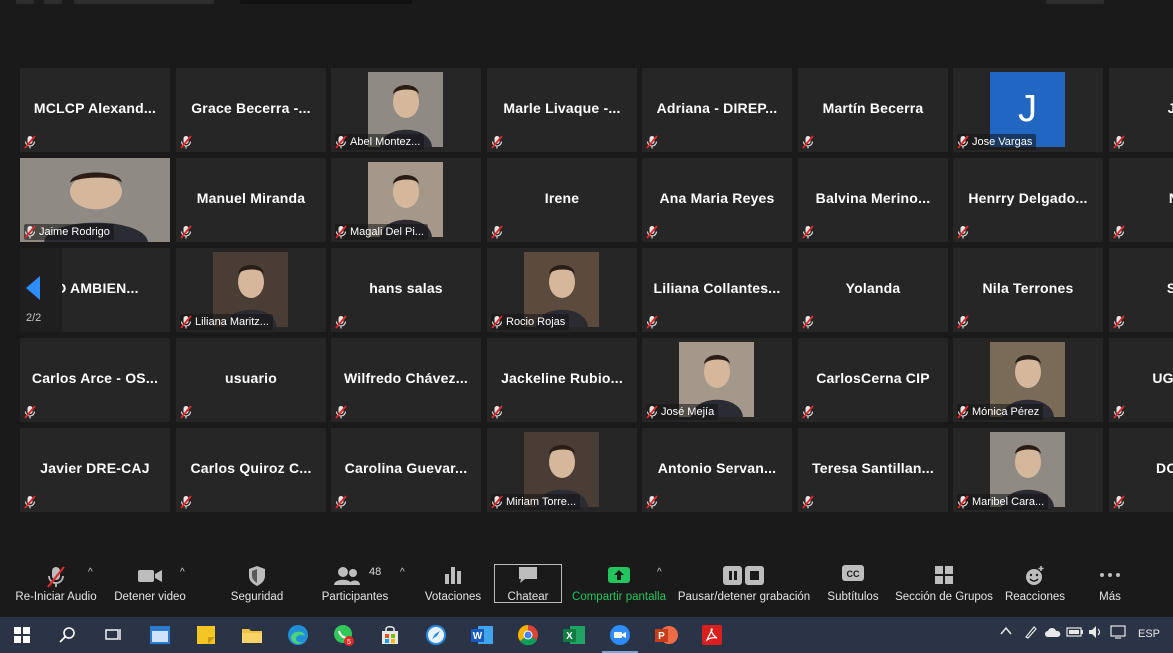 The image size is (1173, 653). What do you see at coordinates (344, 635) in the screenshot?
I see `whatsapp-icon: 5` at bounding box center [344, 635].